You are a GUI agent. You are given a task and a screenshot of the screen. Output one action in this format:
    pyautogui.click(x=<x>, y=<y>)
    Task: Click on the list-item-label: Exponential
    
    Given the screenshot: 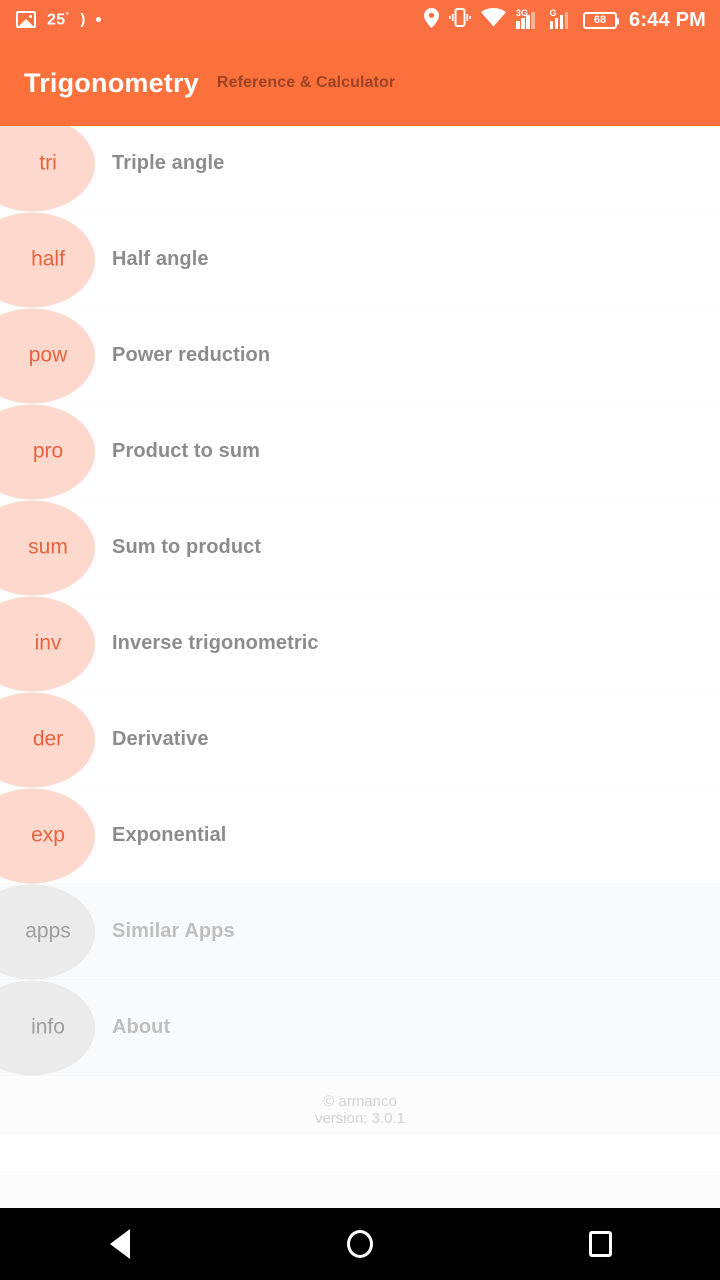 What is the action you would take?
    pyautogui.click(x=169, y=835)
    